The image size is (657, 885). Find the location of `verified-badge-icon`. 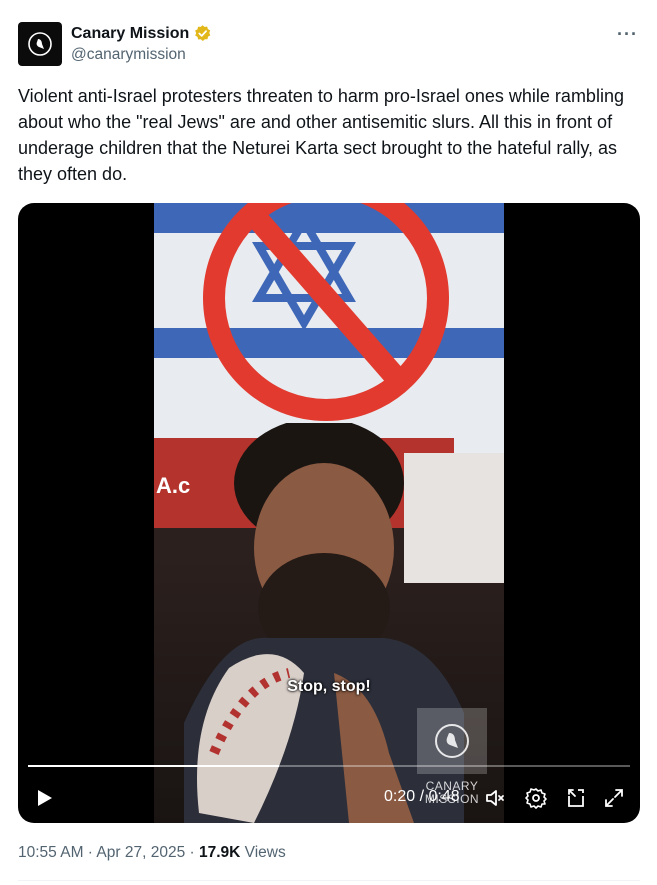

verified-badge-icon is located at coordinates (203, 33).